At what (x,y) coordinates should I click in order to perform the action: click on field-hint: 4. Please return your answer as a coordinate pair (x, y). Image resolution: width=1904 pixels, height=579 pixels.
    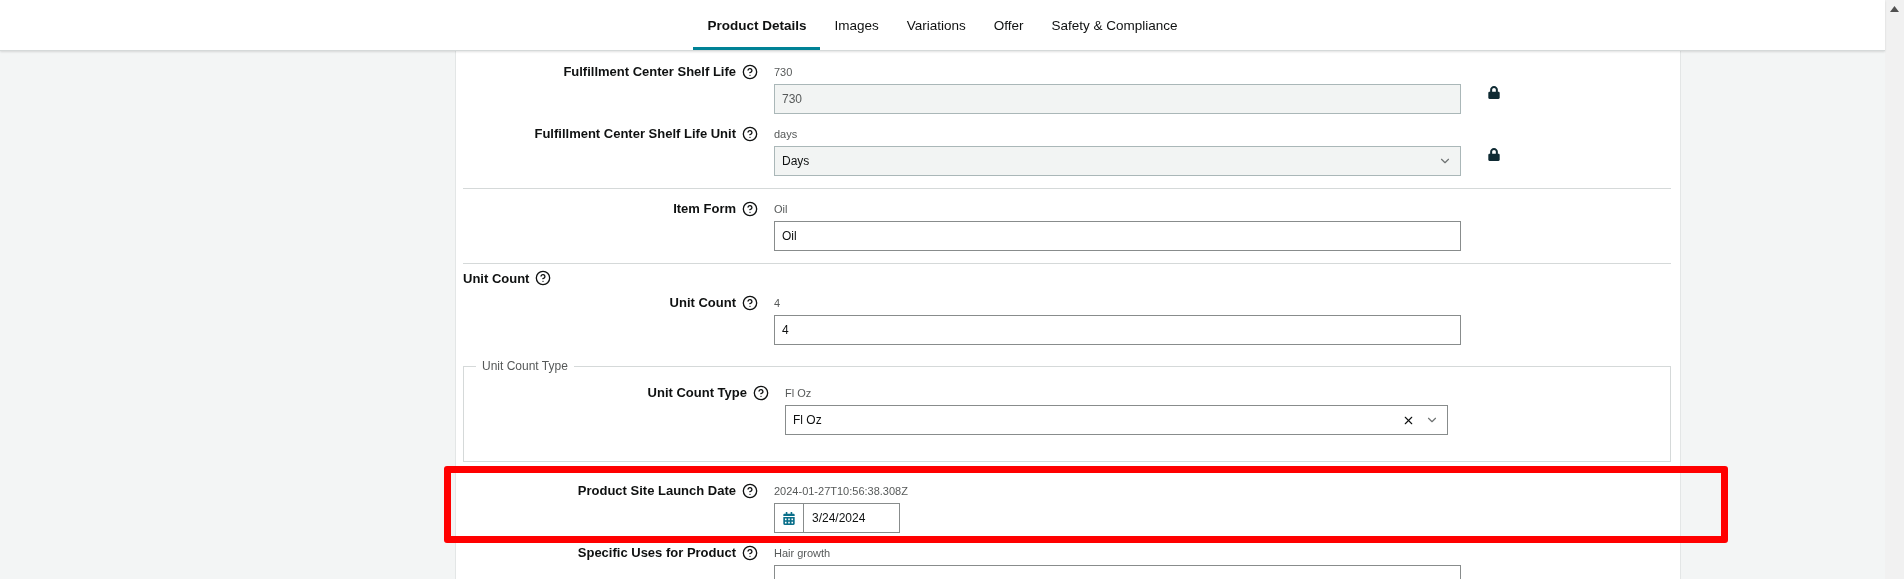
    Looking at the image, I should click on (778, 303).